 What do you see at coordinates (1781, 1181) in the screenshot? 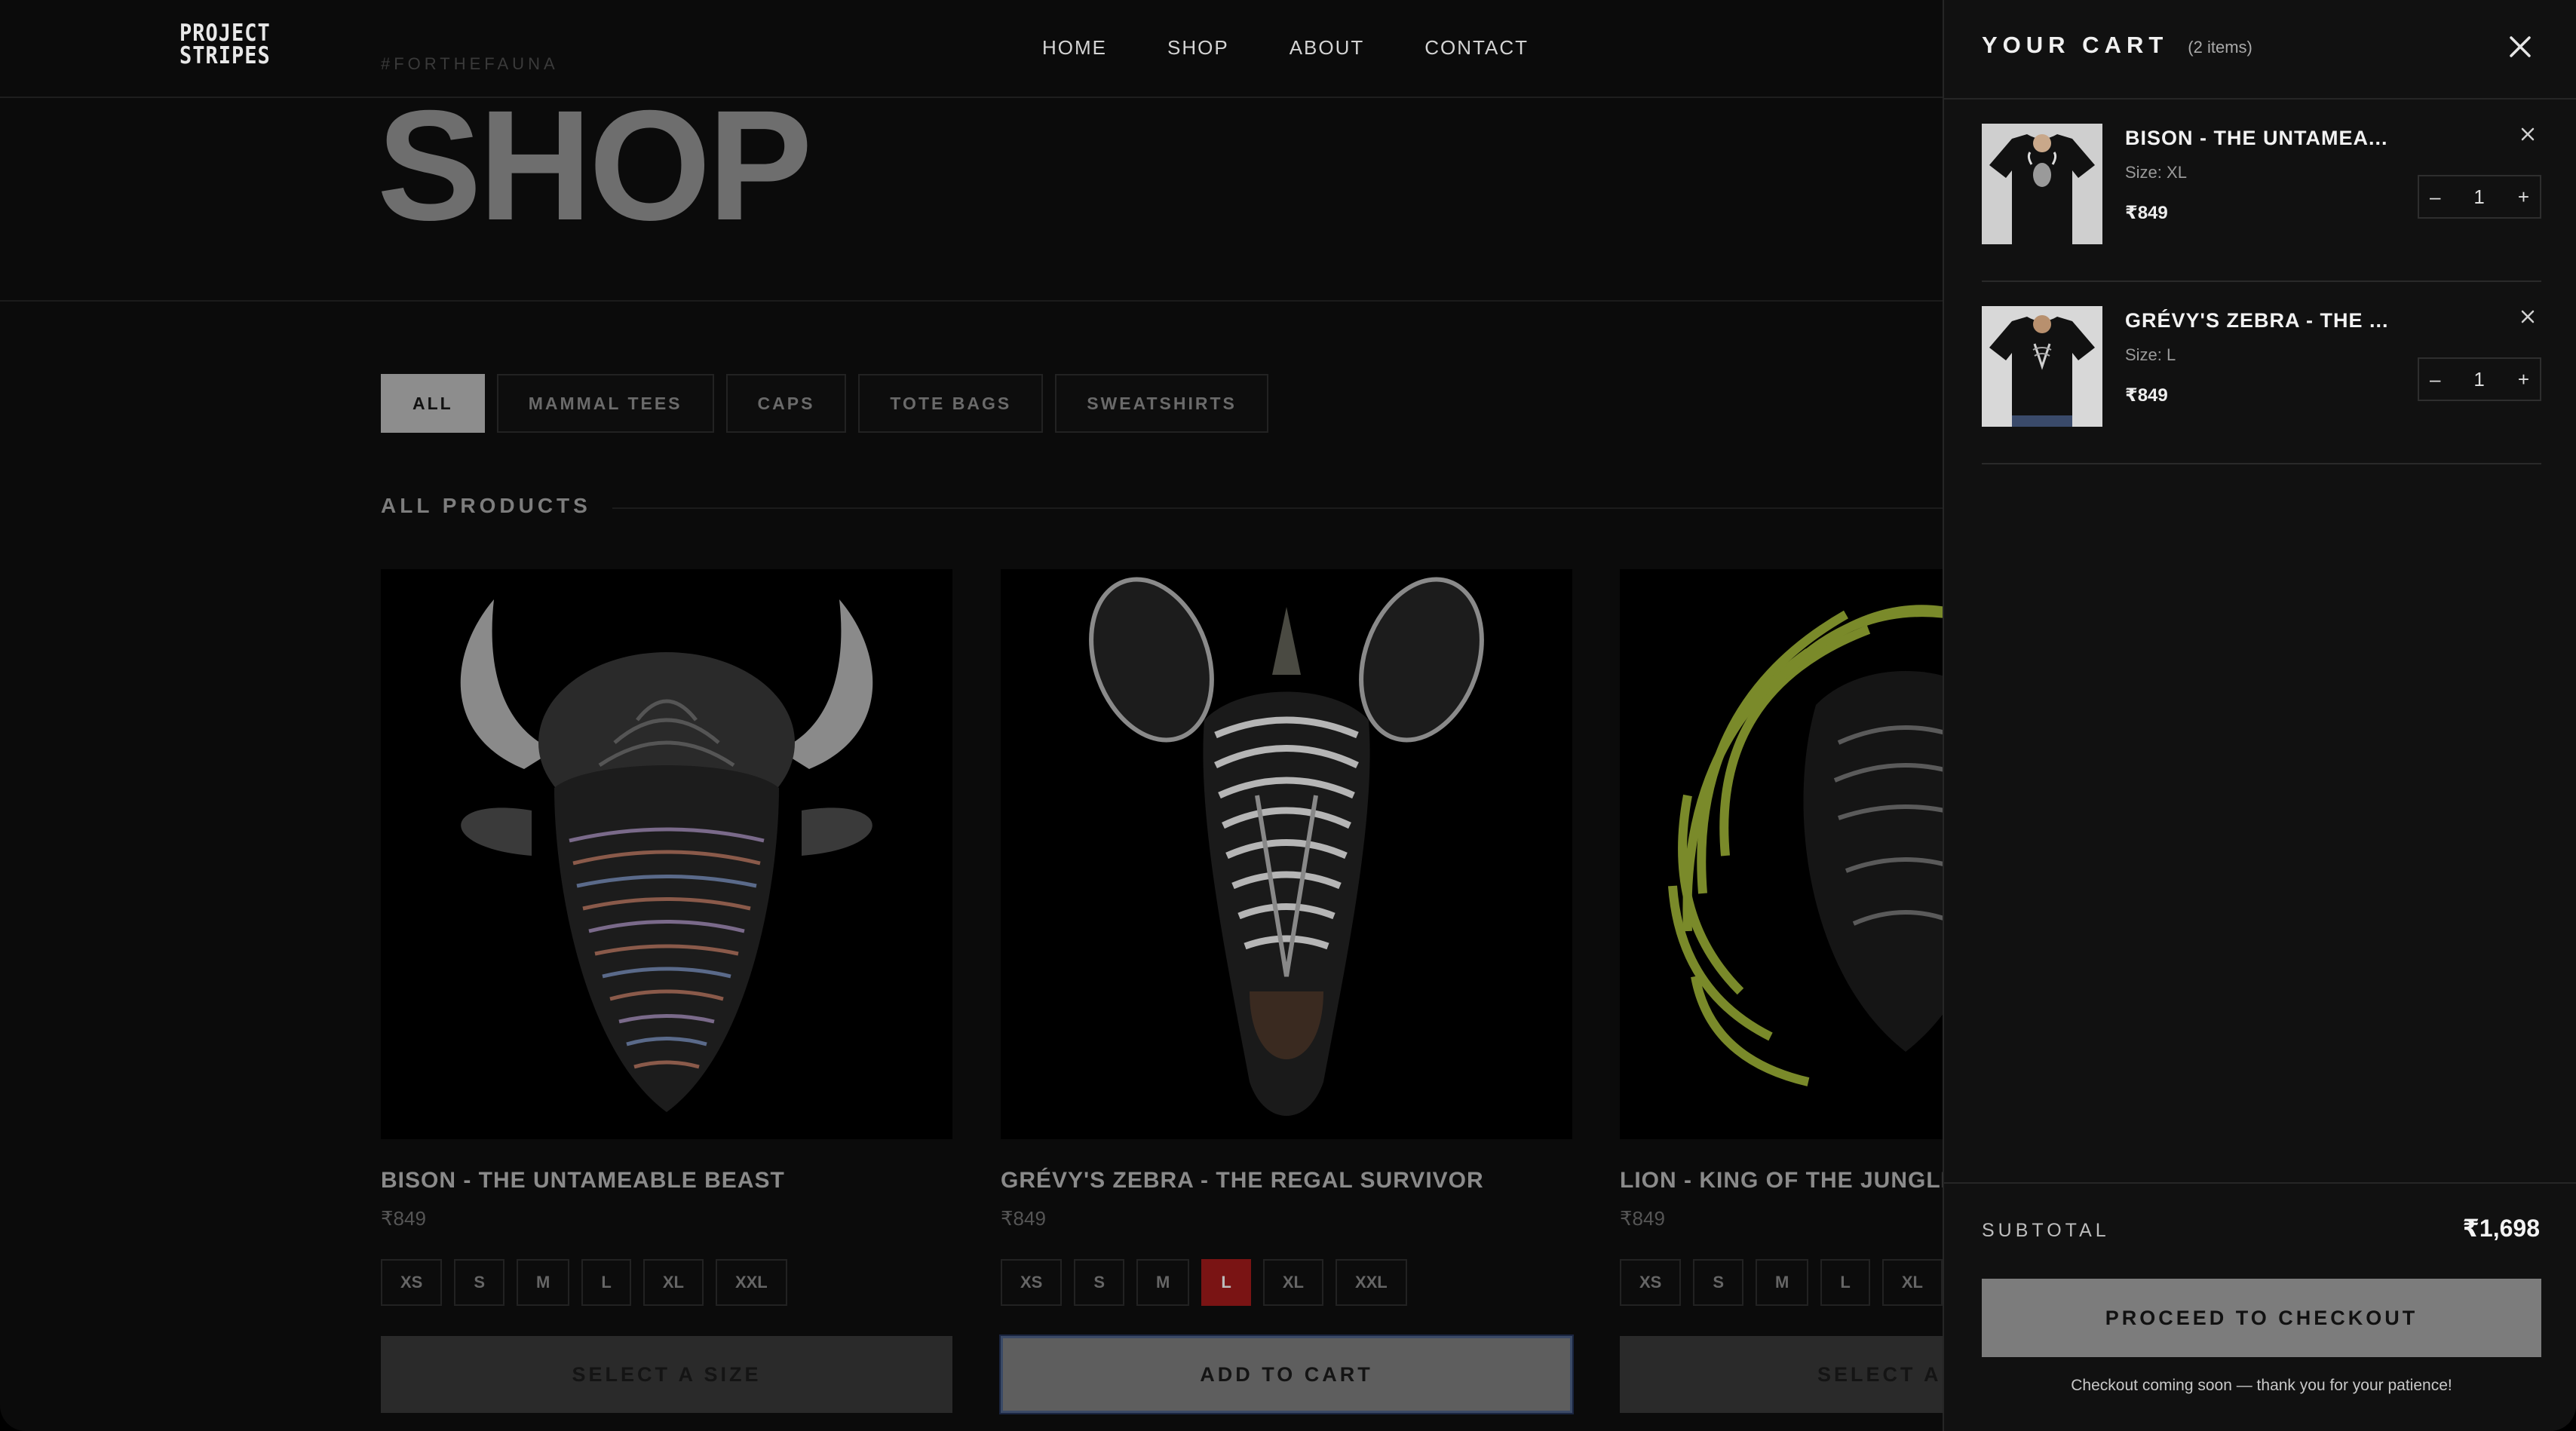
I see `product-title: LION - KING OF THE JUNGLE` at bounding box center [1781, 1181].